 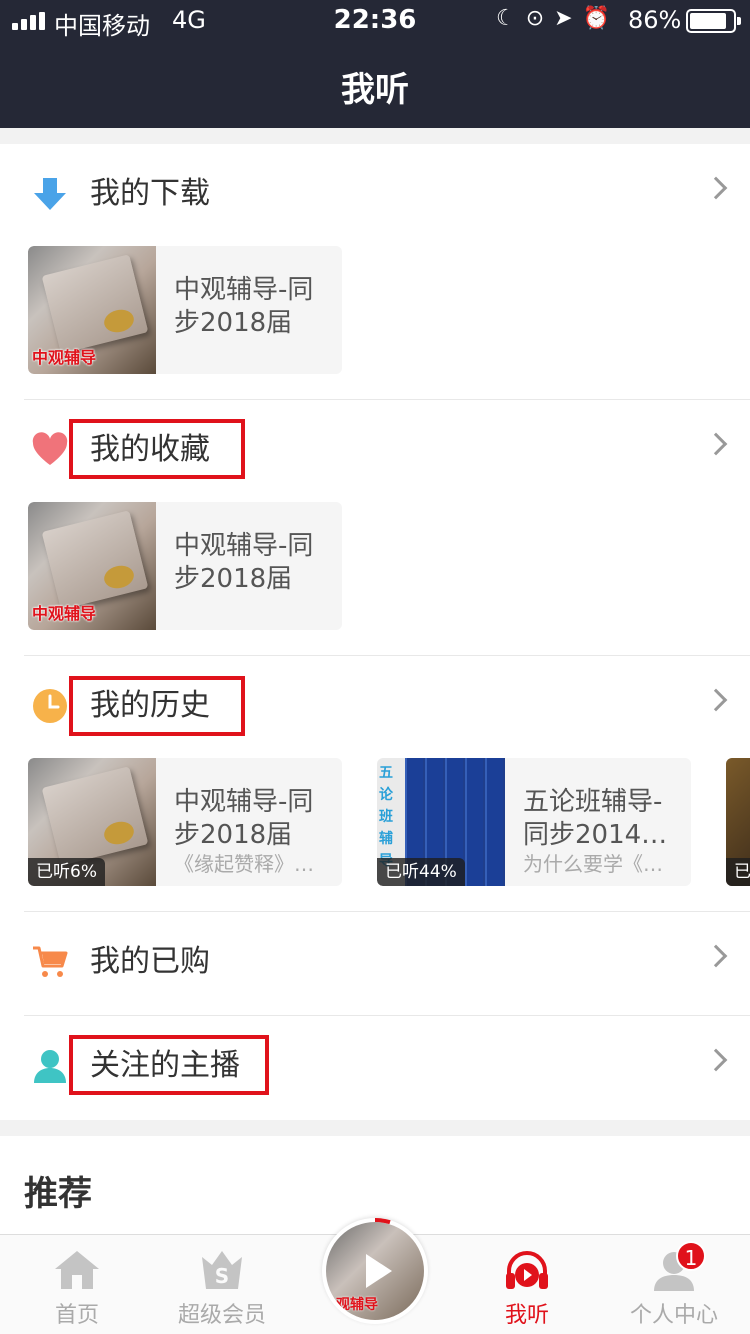 What do you see at coordinates (691, 1256) in the screenshot?
I see `notification-badge: 1` at bounding box center [691, 1256].